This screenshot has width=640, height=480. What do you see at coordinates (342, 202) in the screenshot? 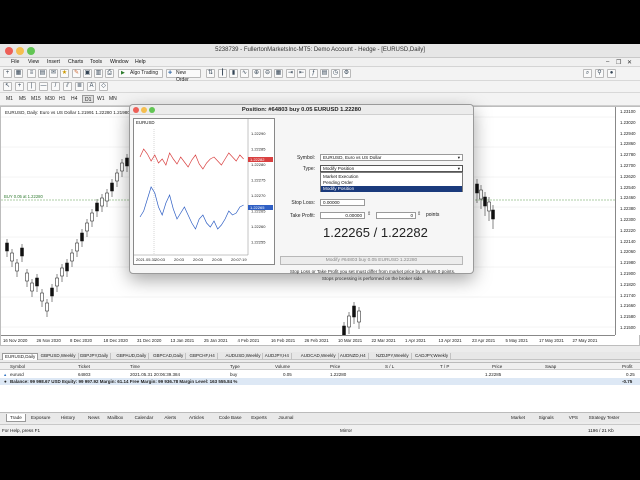
I see `stop-loss-input: 0.00000` at bounding box center [342, 202].